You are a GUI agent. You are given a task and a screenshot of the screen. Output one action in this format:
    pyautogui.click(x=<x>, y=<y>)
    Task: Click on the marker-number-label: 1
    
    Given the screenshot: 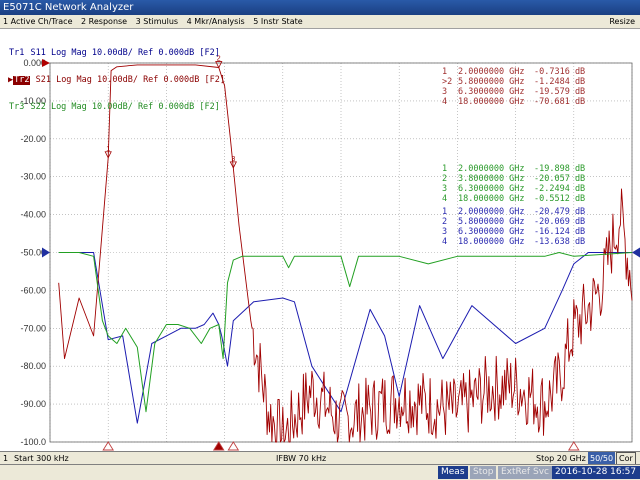 What is the action you would take?
    pyautogui.click(x=108, y=149)
    